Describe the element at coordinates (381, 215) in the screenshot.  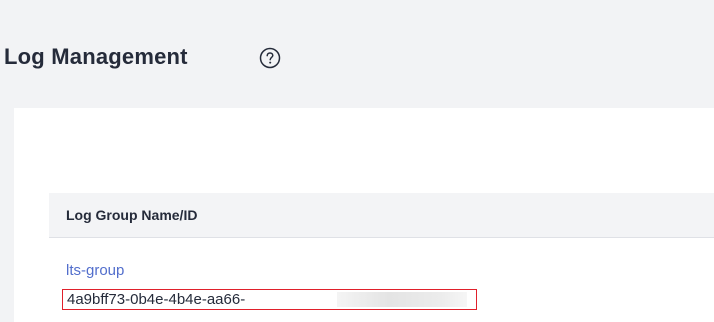
I see `table-header: Log Group Name/ID` at that location.